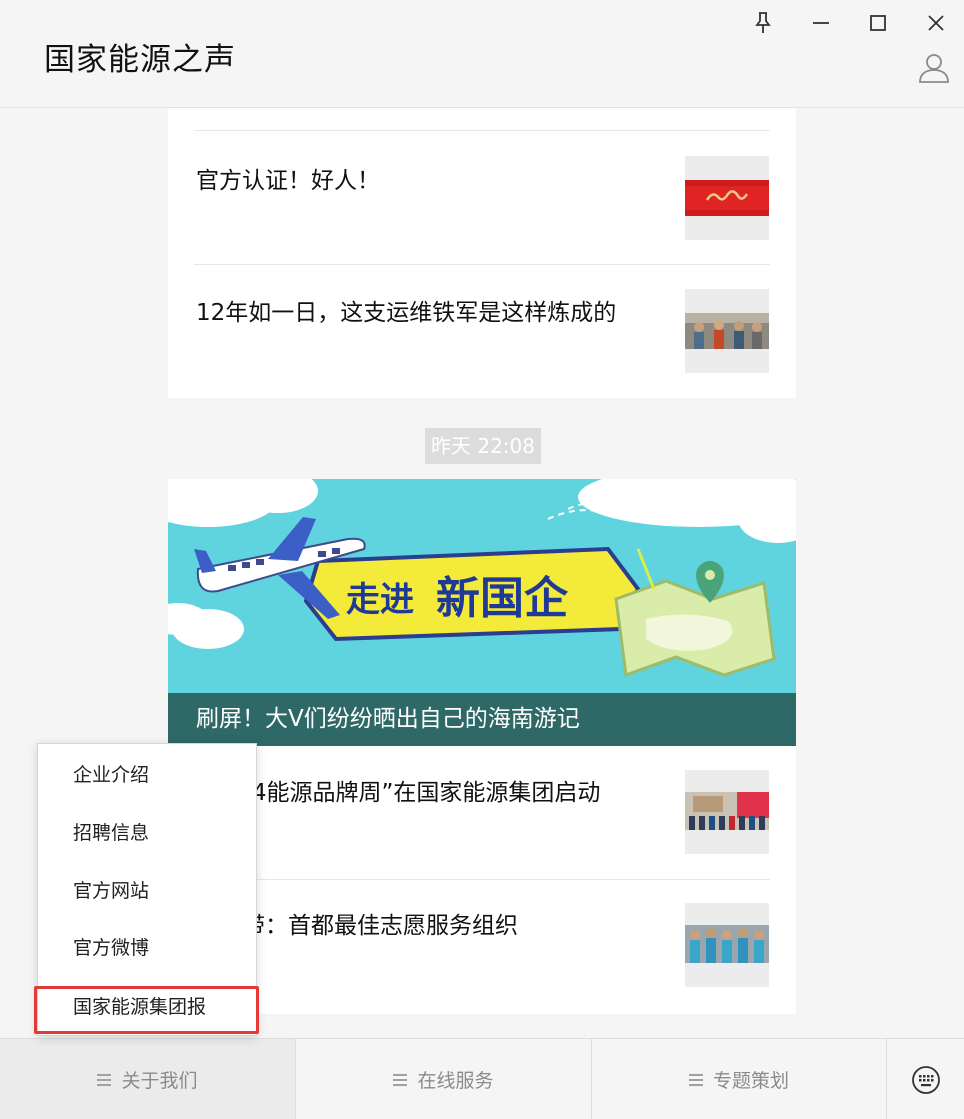 This screenshot has width=964, height=1119. I want to click on svg-text: 走进, so click(380, 600).